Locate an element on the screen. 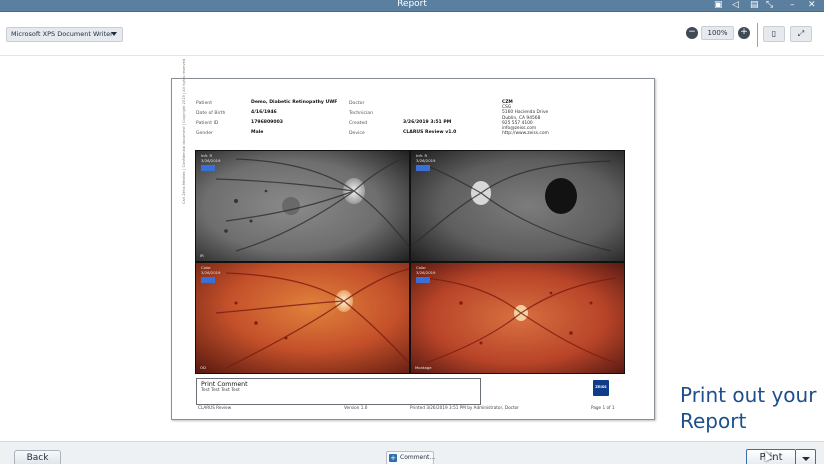  value-gender: Male is located at coordinates (257, 132).